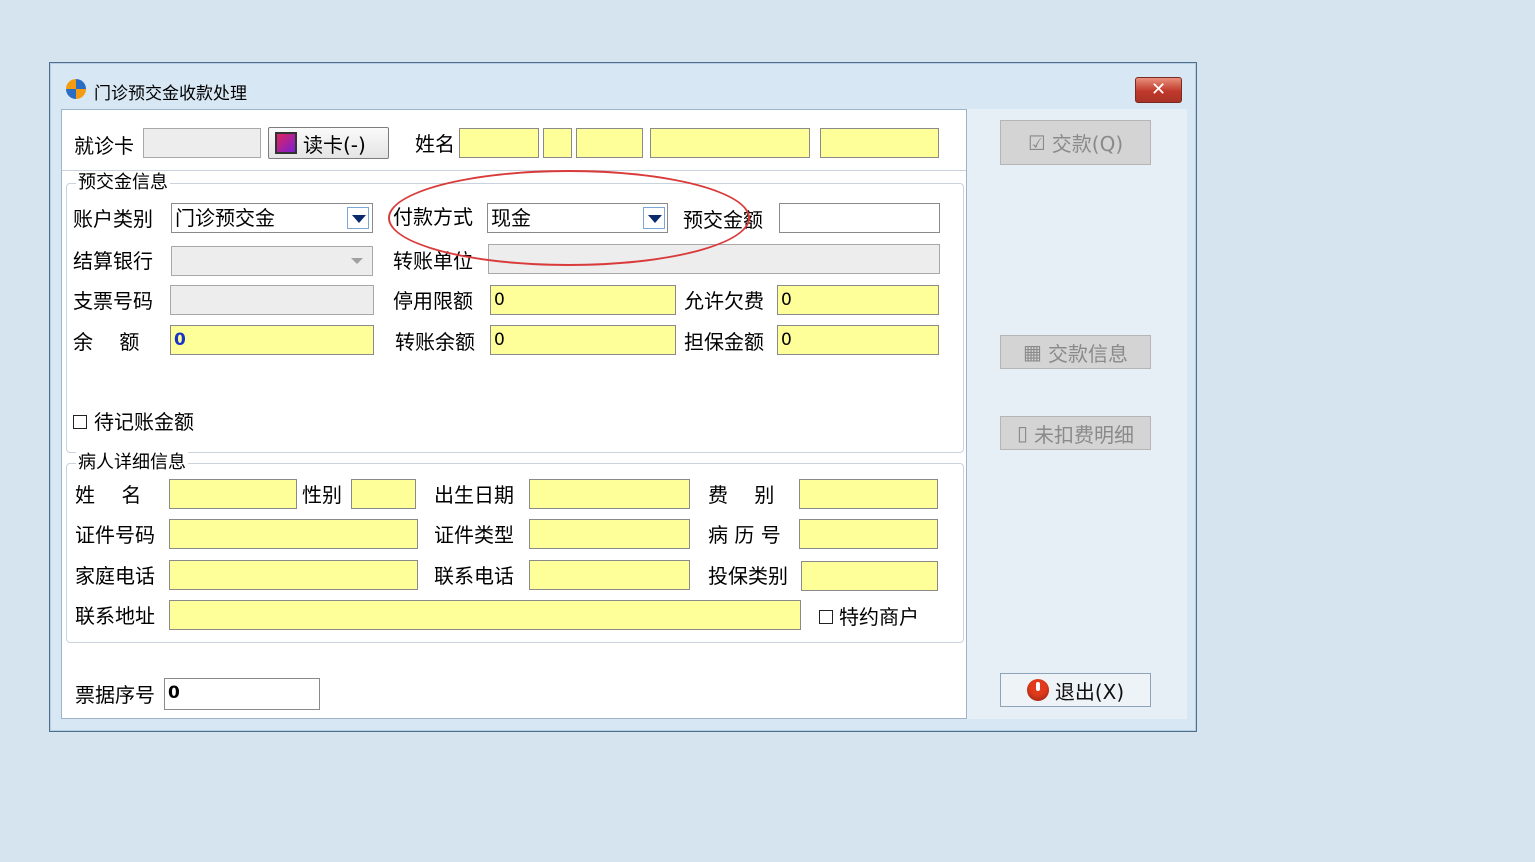  Describe the element at coordinates (609, 575) in the screenshot. I see `contact-phone-input` at that location.